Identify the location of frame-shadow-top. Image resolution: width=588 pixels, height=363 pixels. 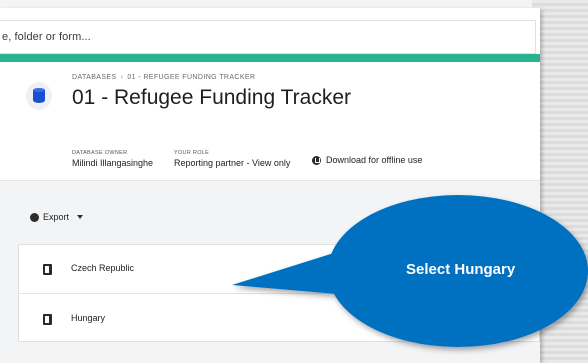
(294, 4).